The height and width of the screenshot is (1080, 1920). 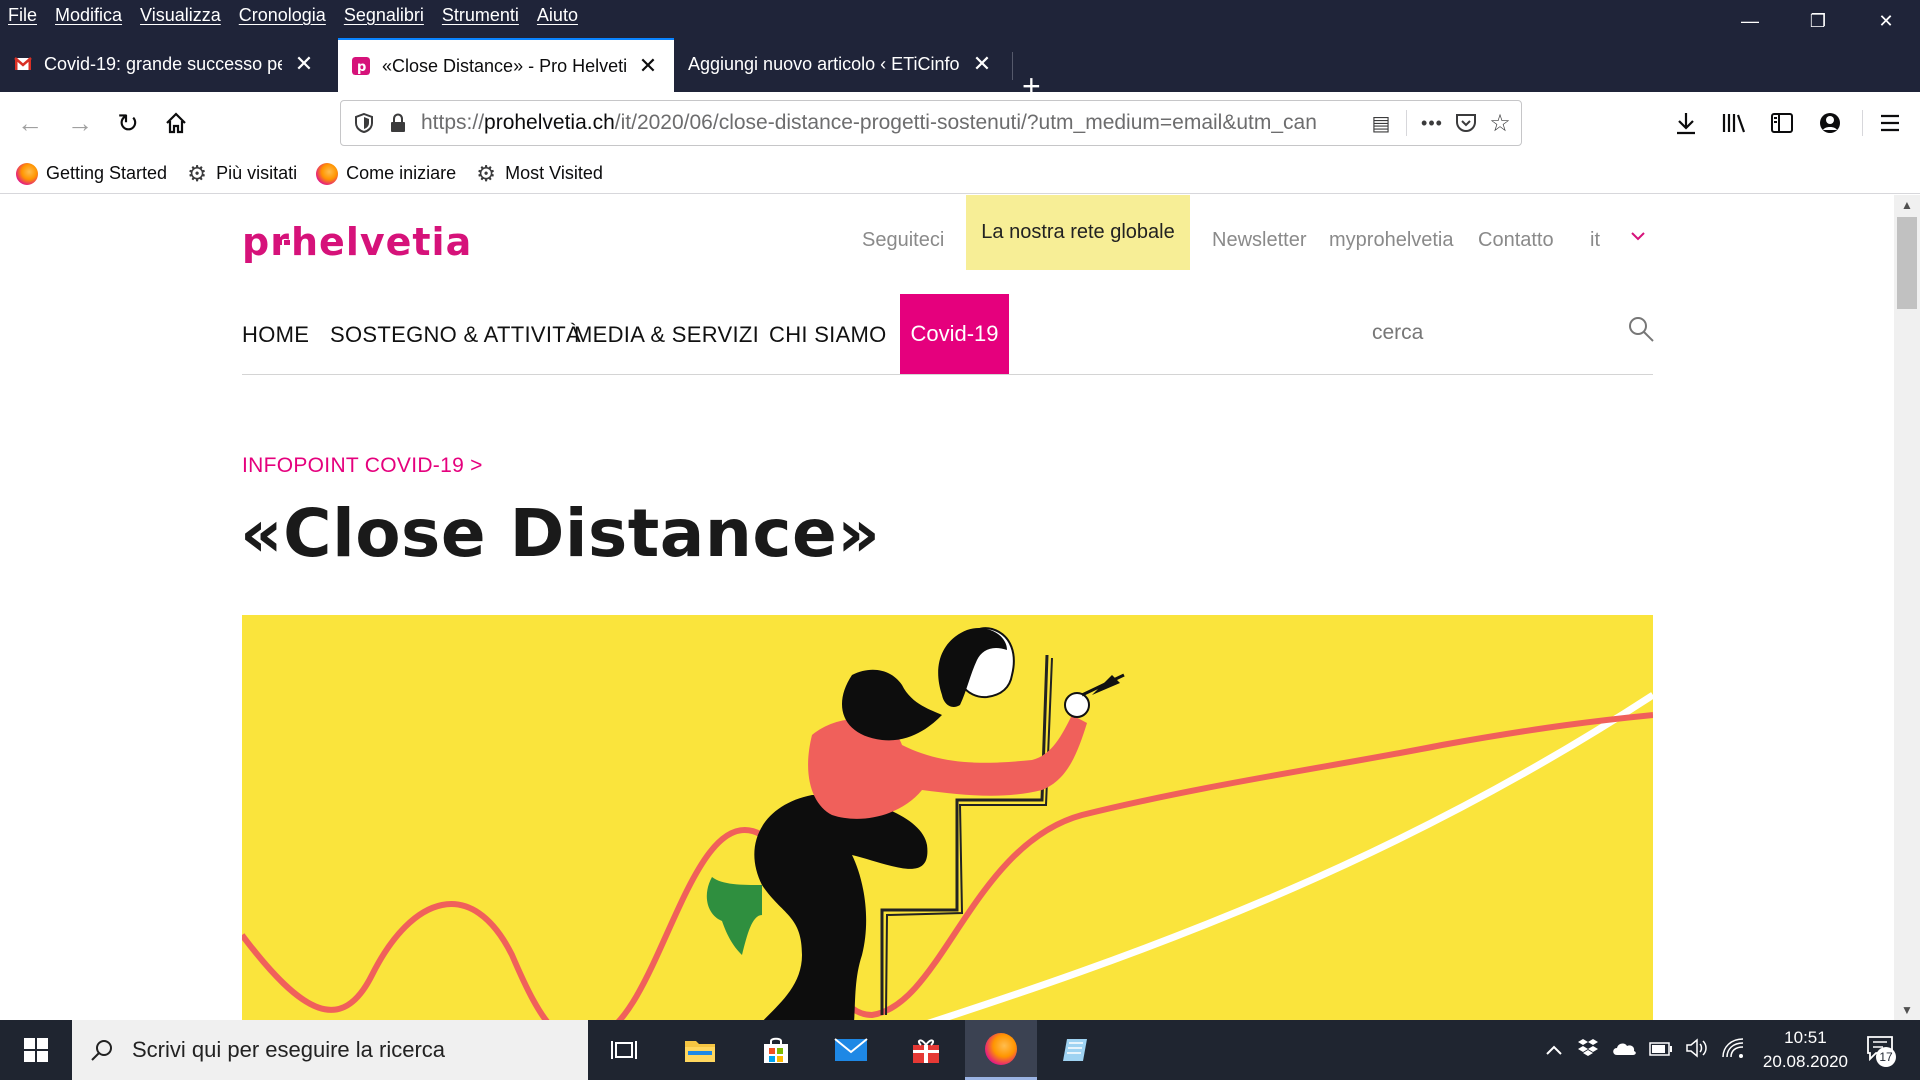 I want to click on tracking-shield-icon, so click(x=364, y=123).